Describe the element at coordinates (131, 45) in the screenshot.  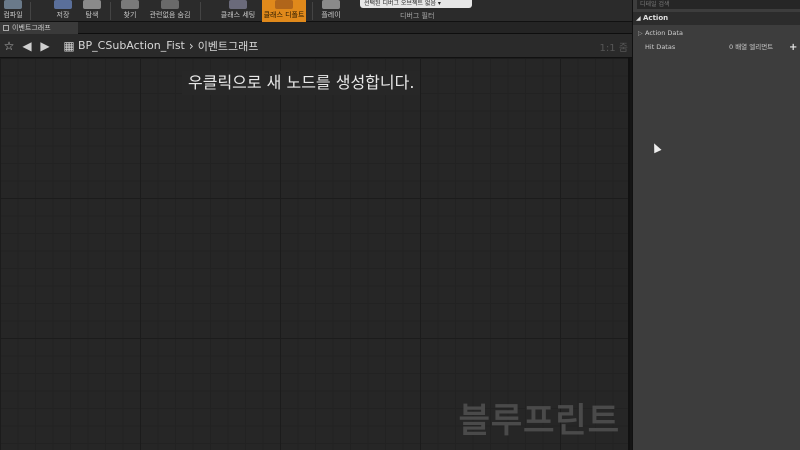
I see `breadcrumb-blueprint: BP_CSubAction_Fist` at that location.